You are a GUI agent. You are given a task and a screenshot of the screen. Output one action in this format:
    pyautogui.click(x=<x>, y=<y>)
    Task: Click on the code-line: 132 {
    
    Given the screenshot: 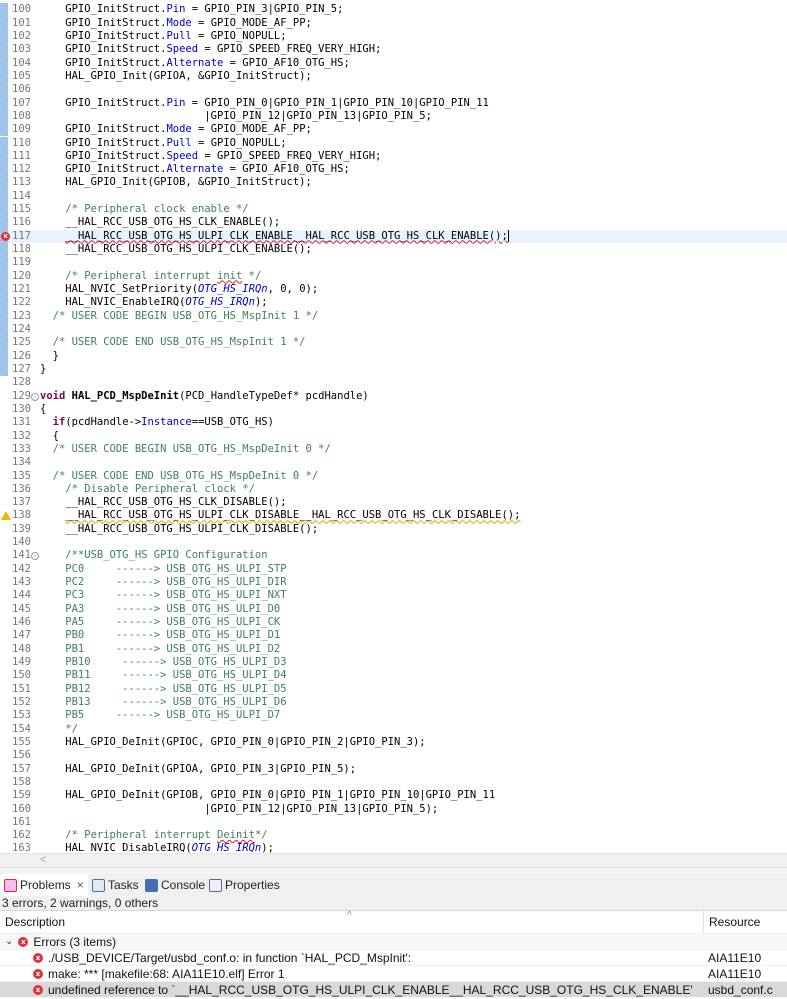 What is the action you would take?
    pyautogui.click(x=393, y=436)
    